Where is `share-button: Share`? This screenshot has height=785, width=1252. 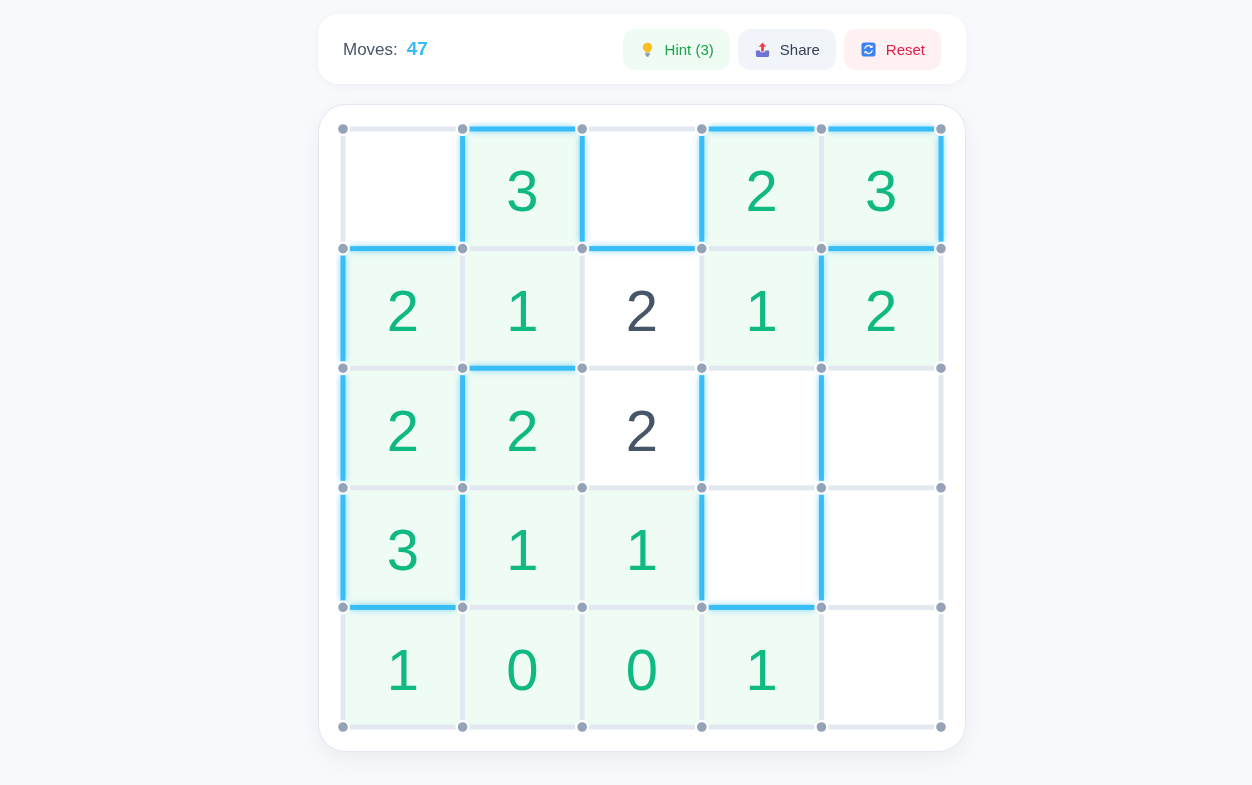 share-button: Share is located at coordinates (786, 49).